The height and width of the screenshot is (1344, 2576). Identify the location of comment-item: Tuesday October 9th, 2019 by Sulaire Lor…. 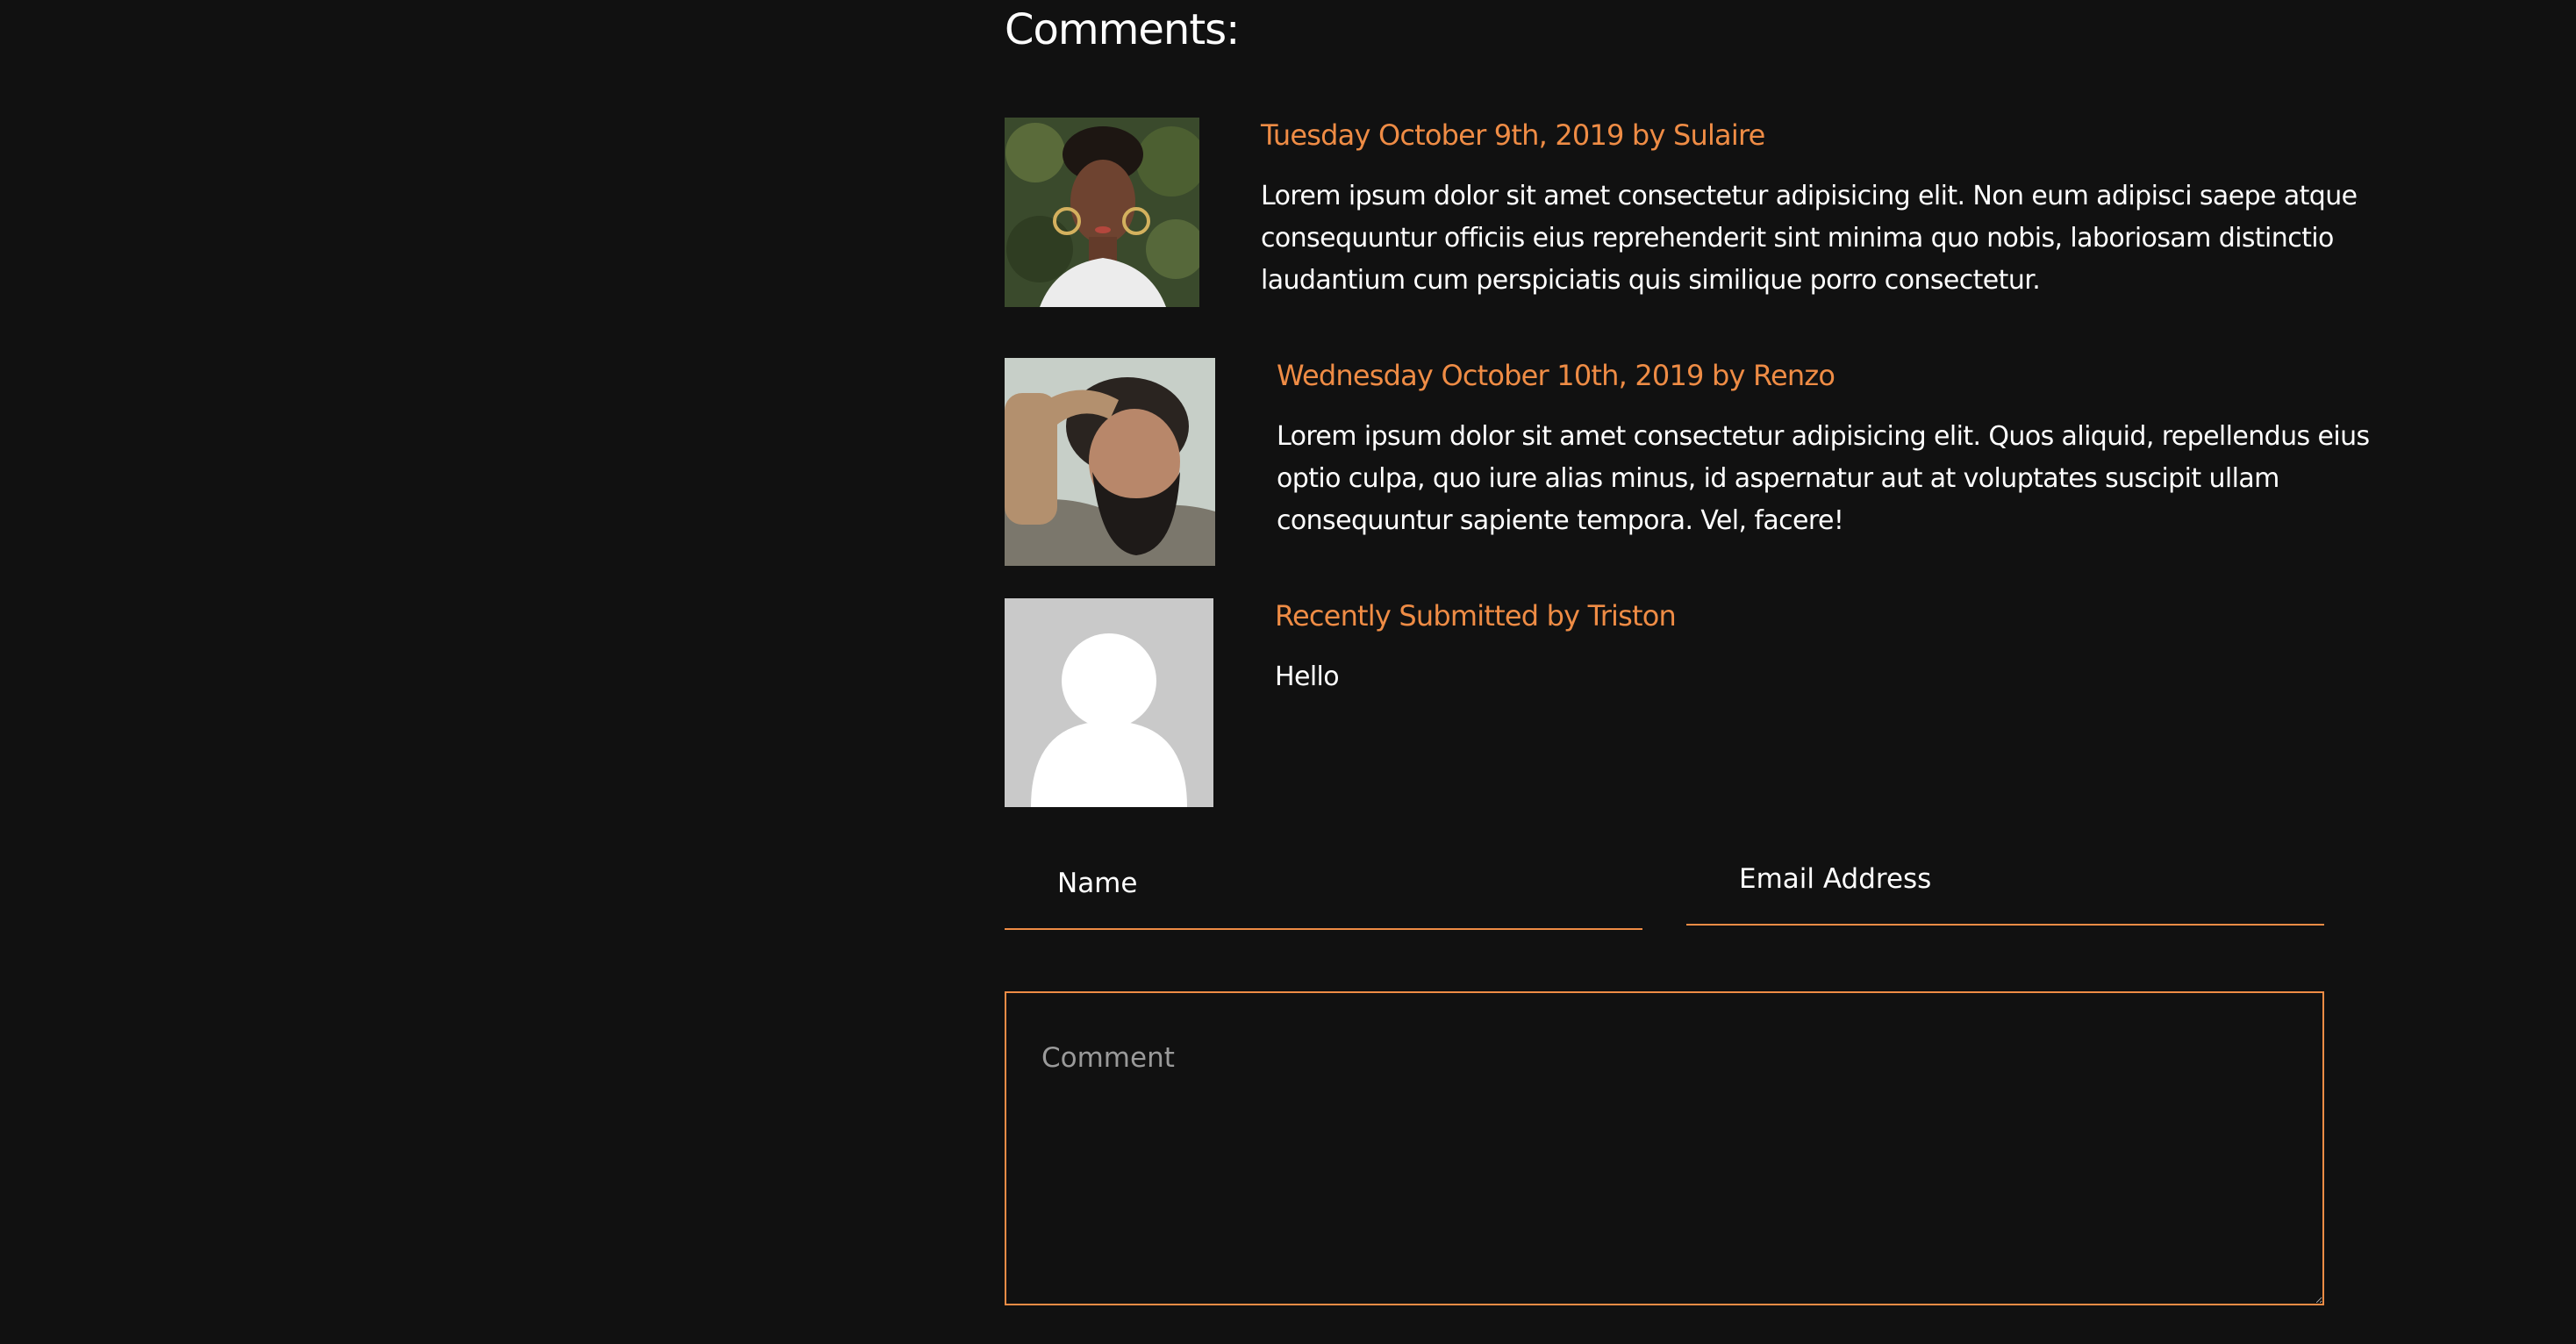
(1699, 212).